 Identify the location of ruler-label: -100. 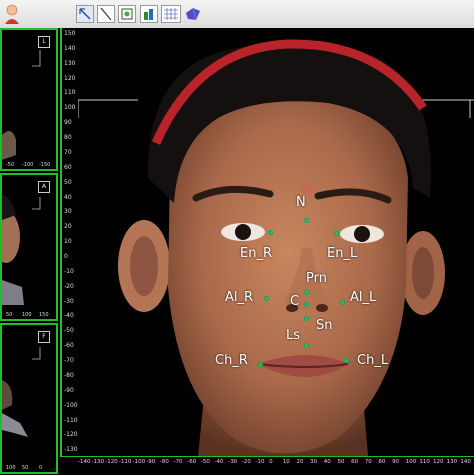
(139, 462).